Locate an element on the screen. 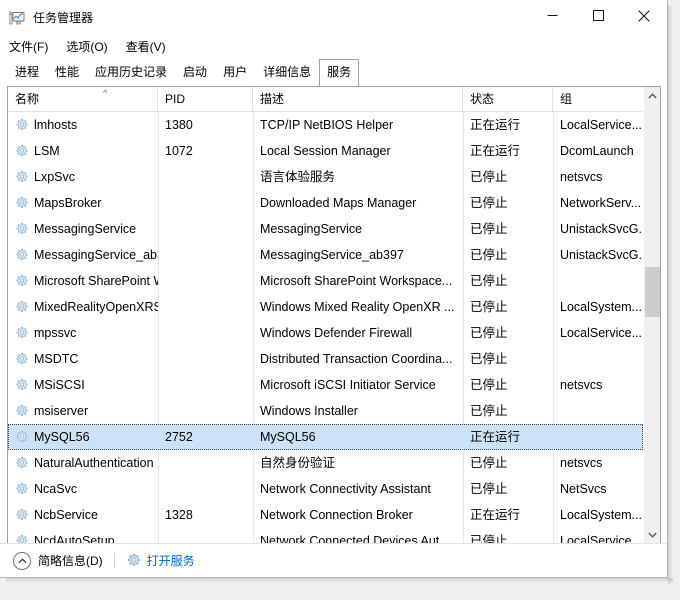 This screenshot has width=680, height=600. column-header-label: 名称 is located at coordinates (27, 99).